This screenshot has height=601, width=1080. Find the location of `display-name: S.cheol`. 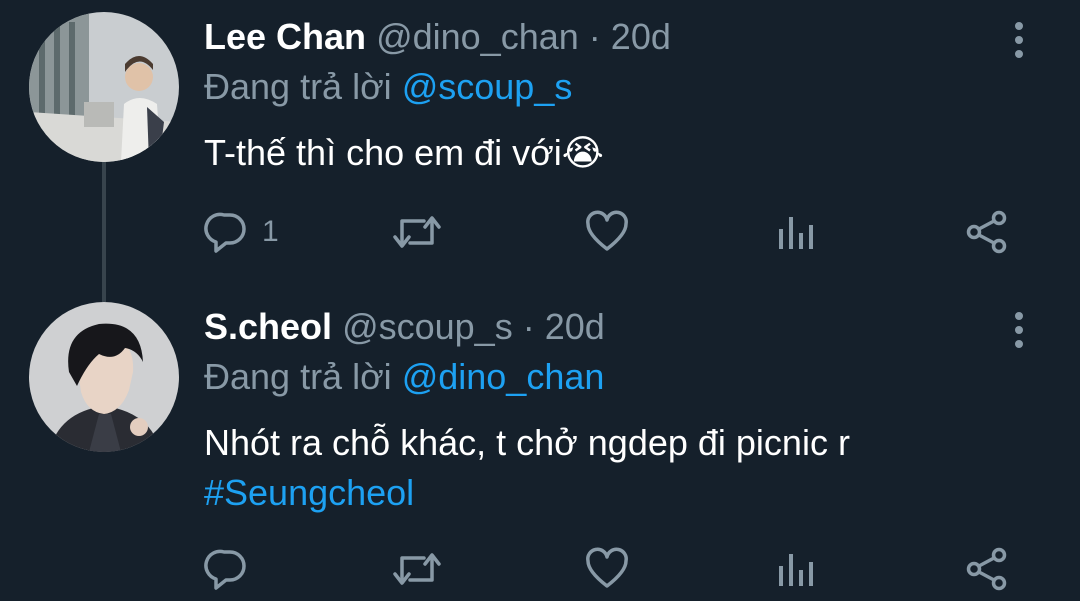

display-name: S.cheol is located at coordinates (268, 326).